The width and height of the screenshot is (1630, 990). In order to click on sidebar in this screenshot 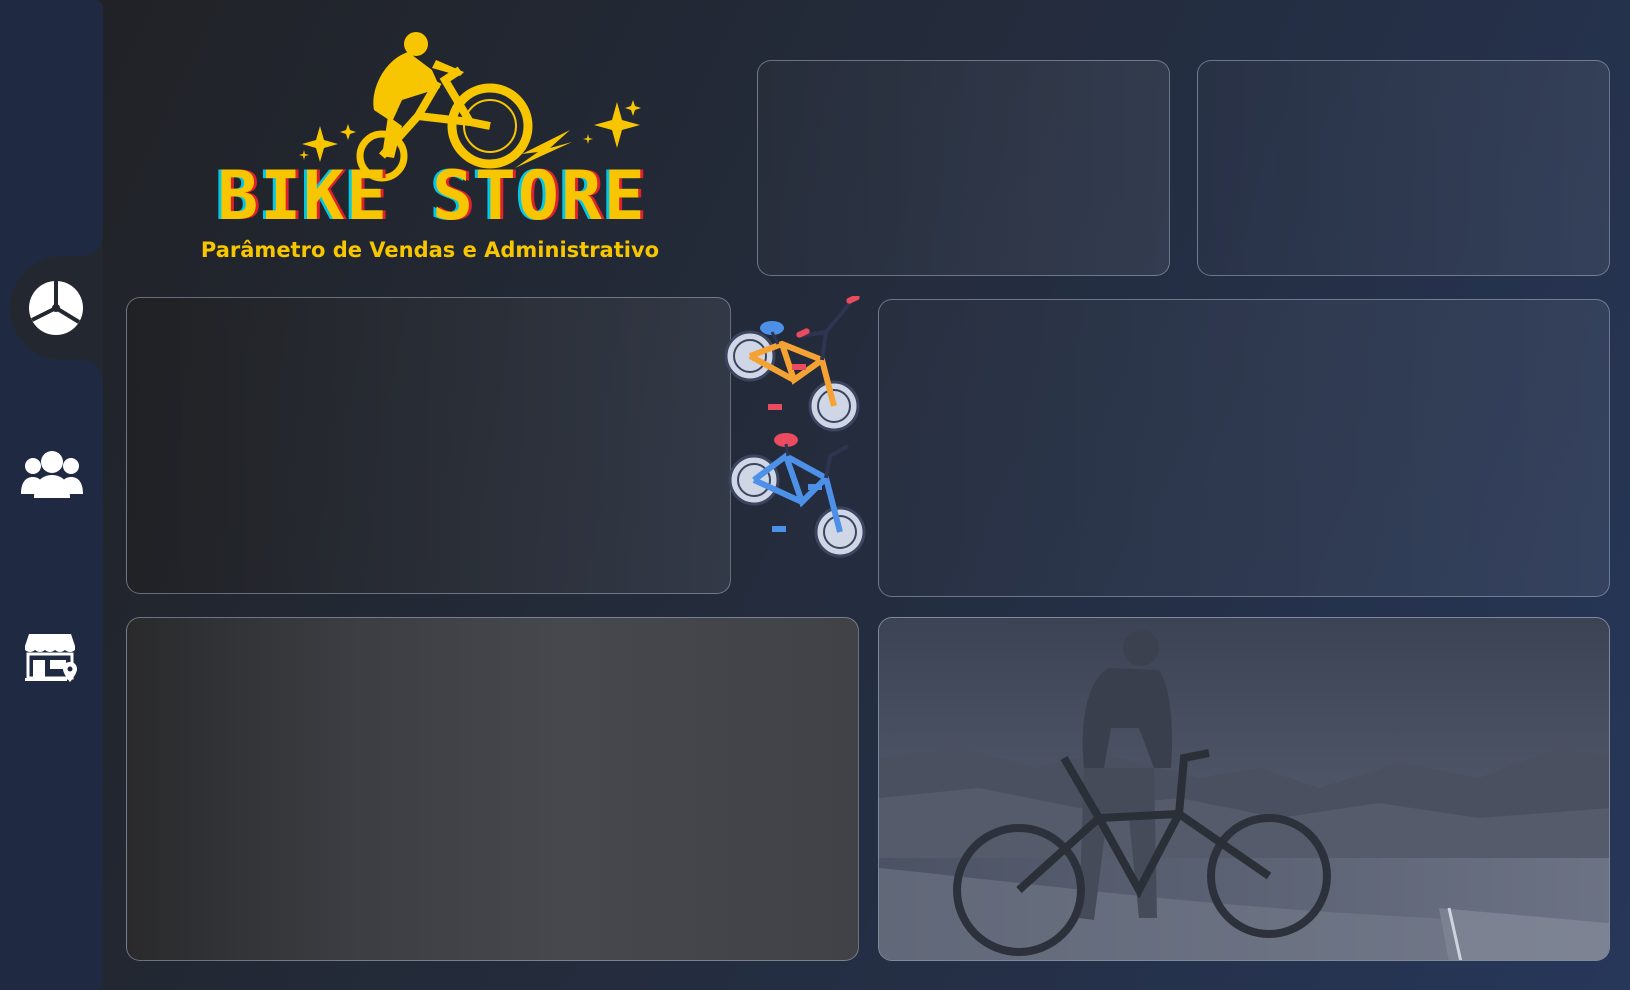, I will do `click(51, 495)`.